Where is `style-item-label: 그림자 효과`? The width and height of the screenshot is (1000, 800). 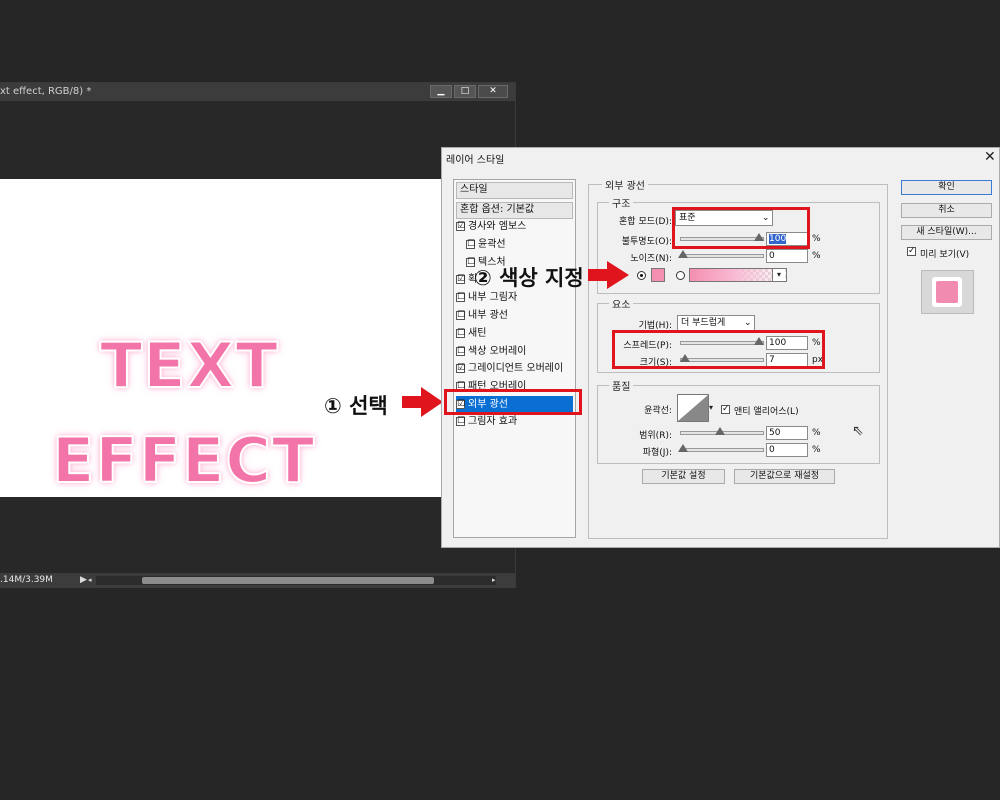
style-item-label: 그림자 효과 is located at coordinates (493, 421).